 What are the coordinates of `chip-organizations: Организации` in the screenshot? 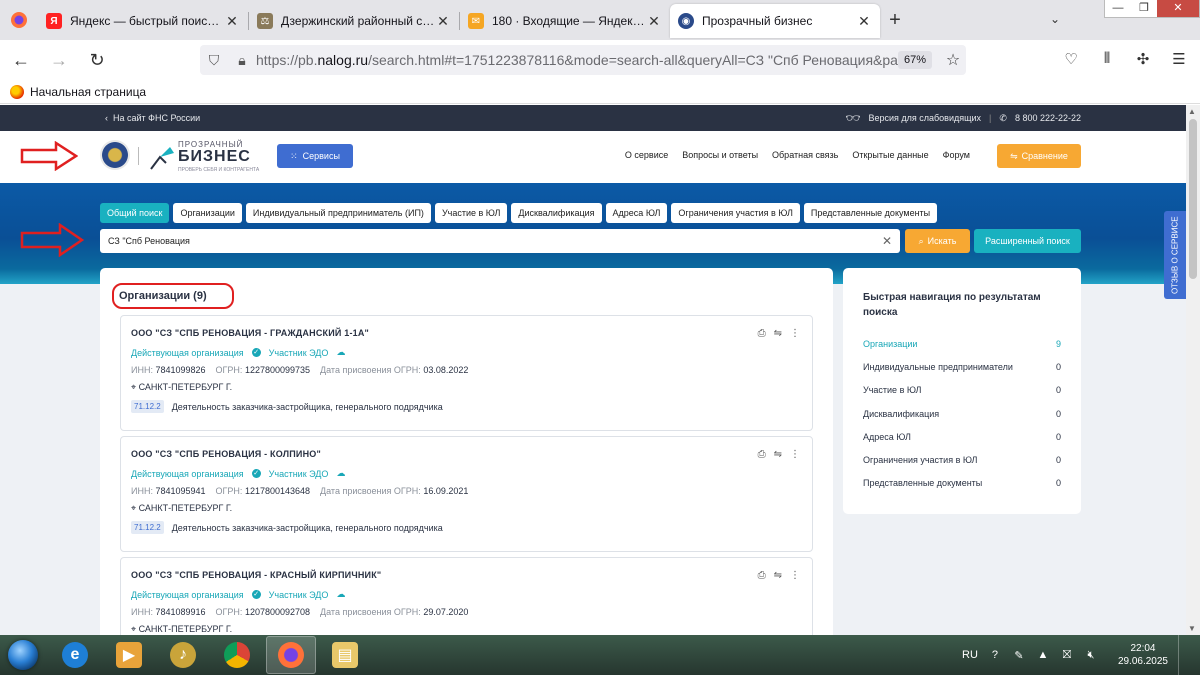 It's located at (207, 213).